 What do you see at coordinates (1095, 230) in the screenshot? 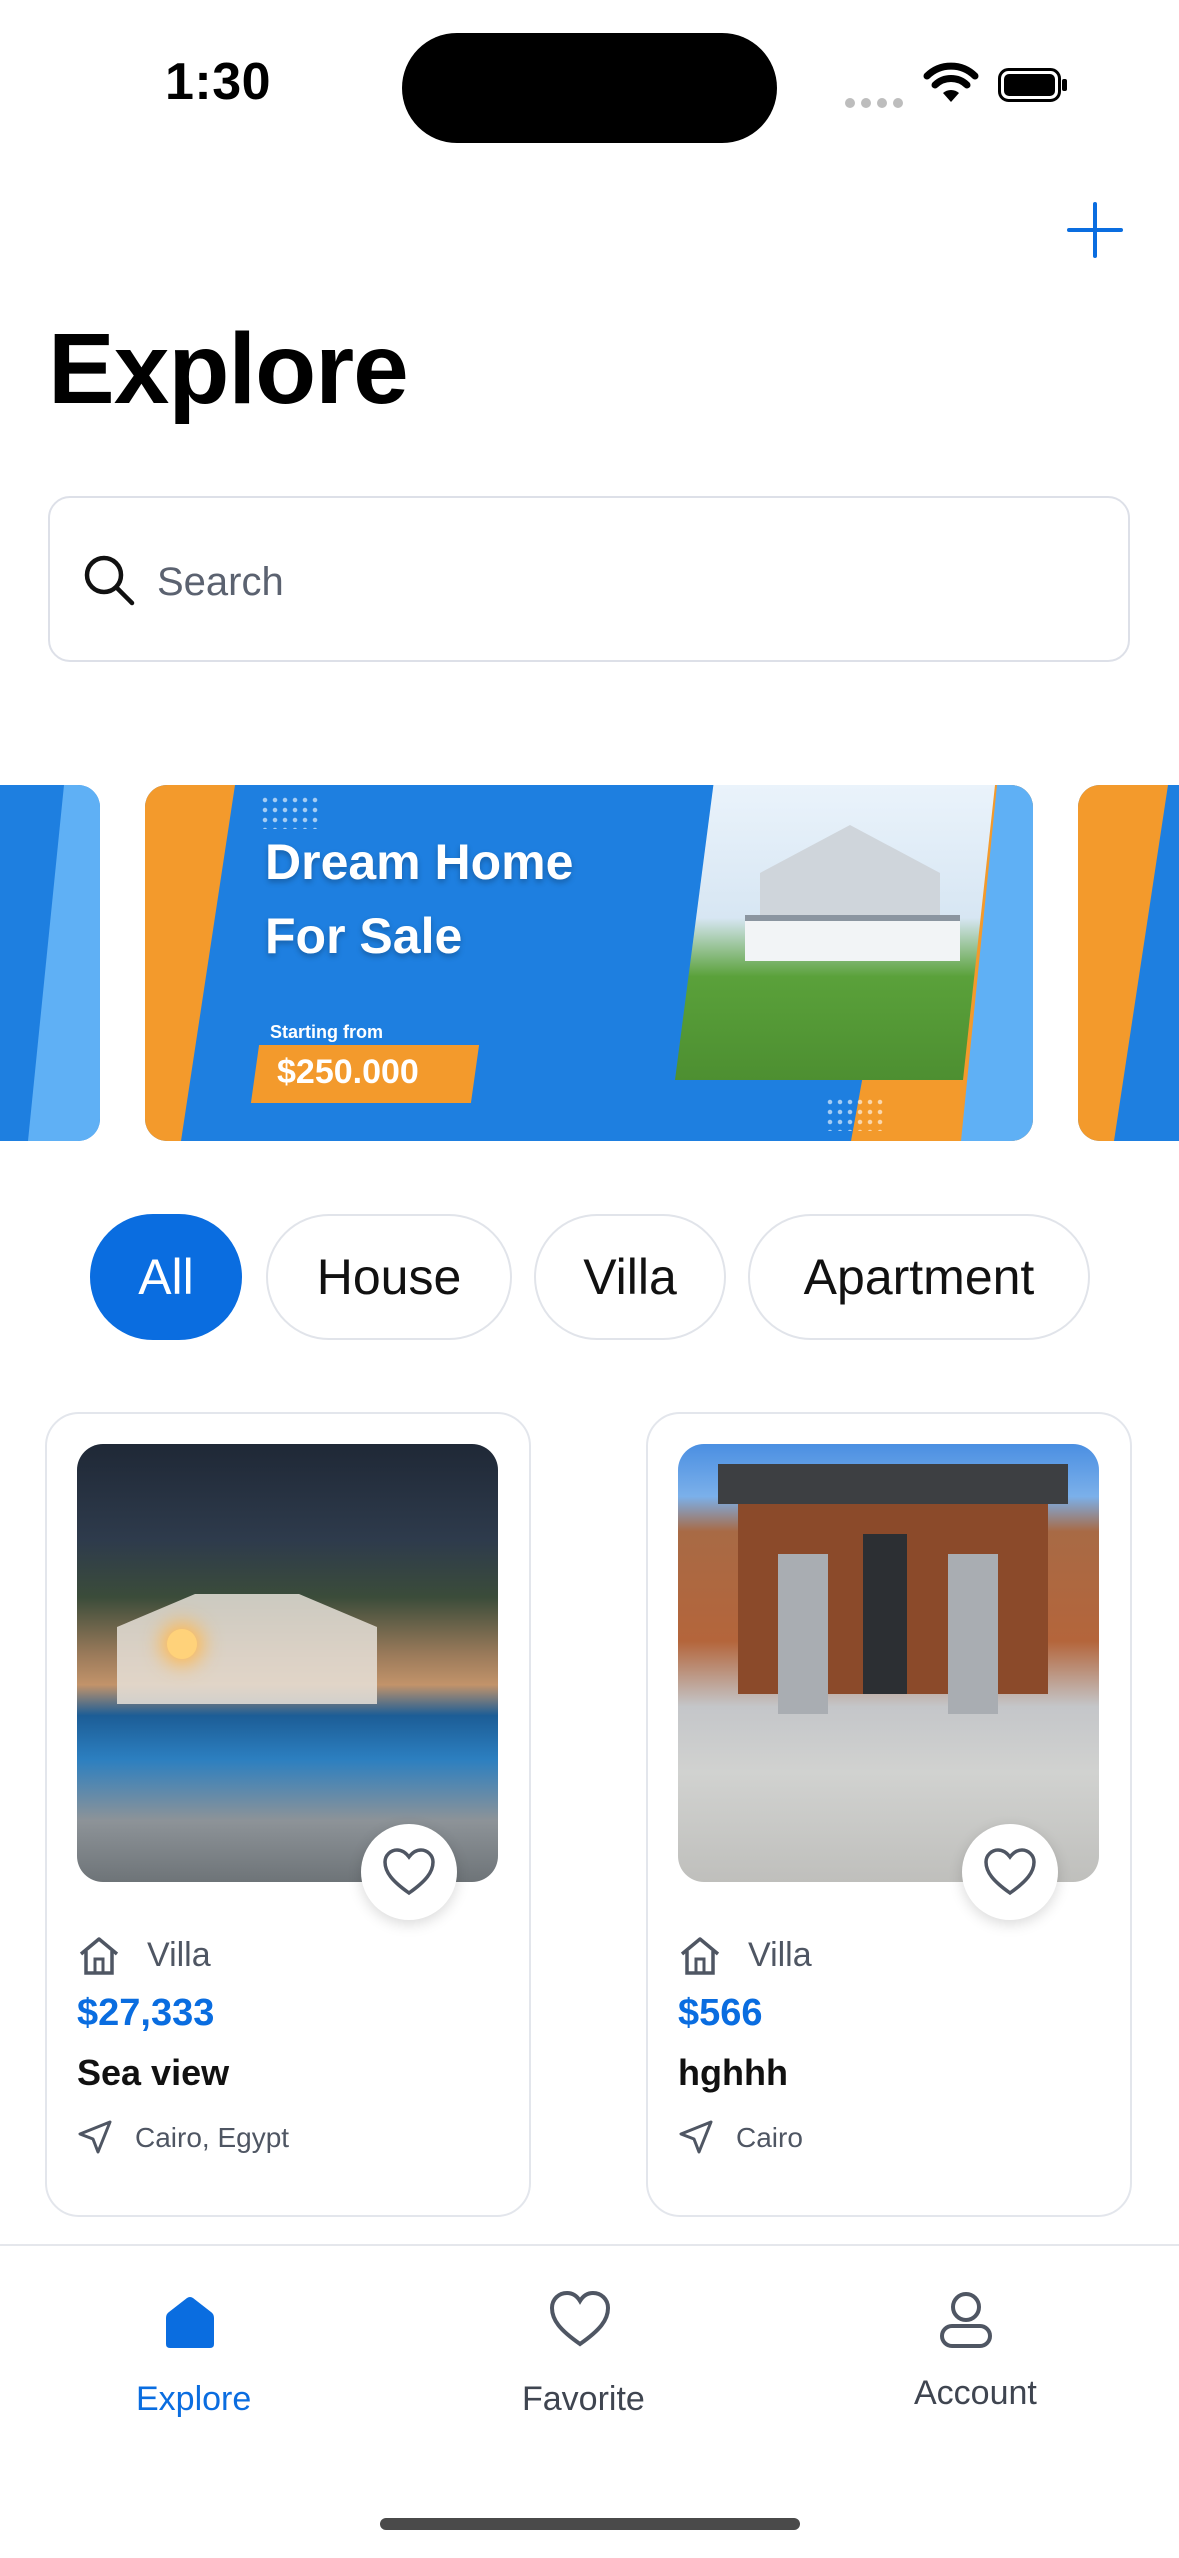
I see `add-listing-button` at bounding box center [1095, 230].